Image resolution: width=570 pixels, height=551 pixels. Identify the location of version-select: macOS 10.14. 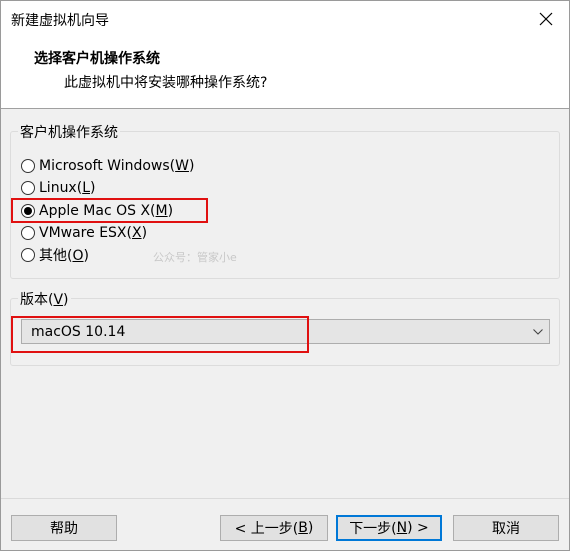
(285, 331).